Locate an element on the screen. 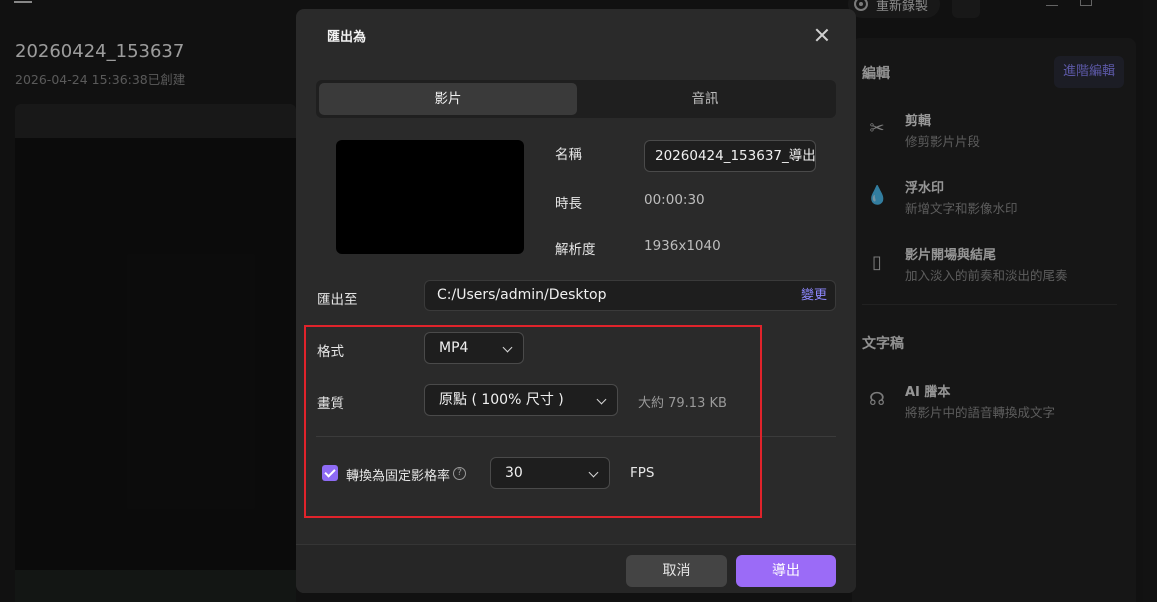  export-button: 導出 is located at coordinates (786, 571).